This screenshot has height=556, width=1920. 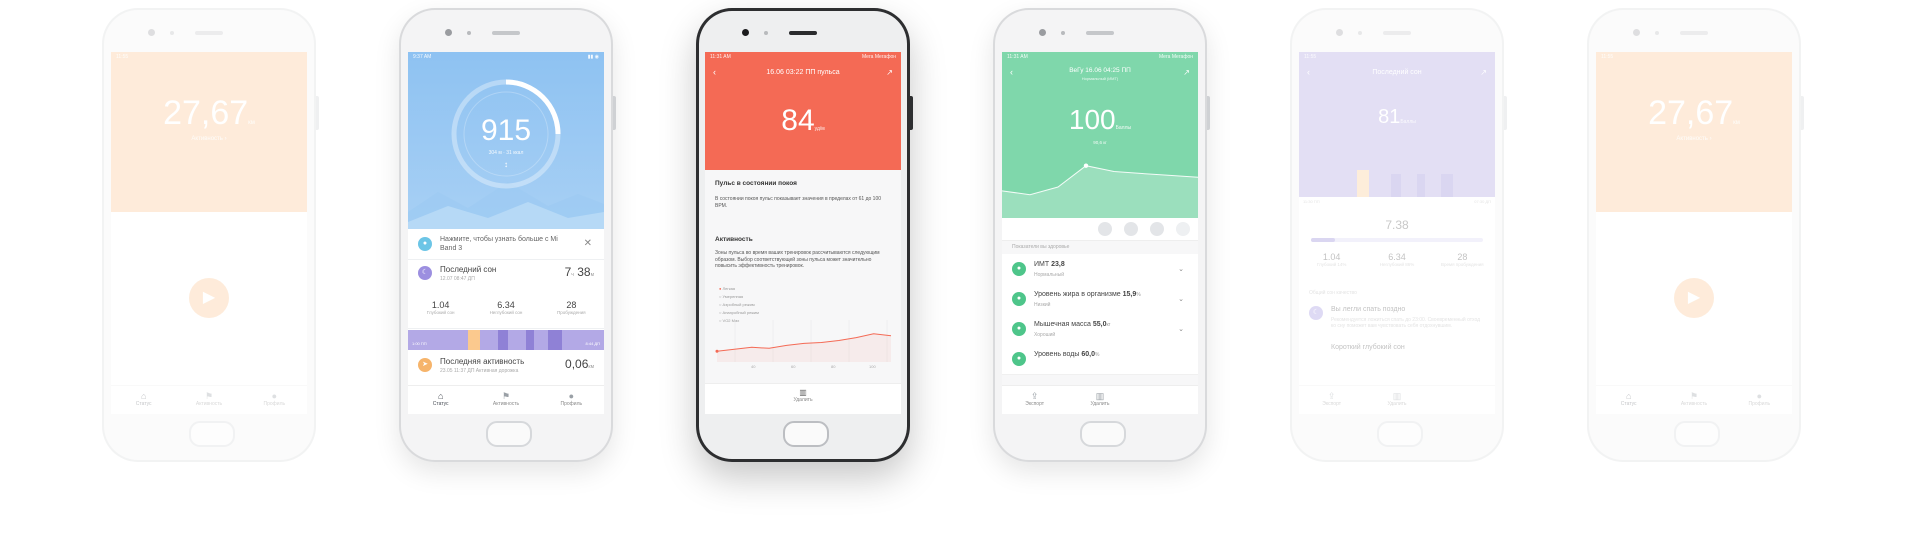 I want to click on page-title: ВеГу 16.06 04:25 ПП, so click(x=1100, y=70).